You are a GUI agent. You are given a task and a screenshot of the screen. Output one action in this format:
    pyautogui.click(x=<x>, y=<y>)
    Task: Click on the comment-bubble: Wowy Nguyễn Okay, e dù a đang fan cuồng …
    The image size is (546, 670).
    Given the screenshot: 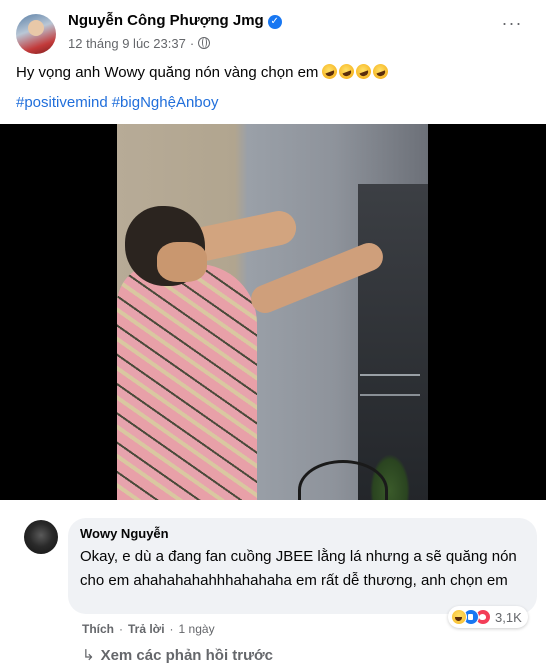 What is the action you would take?
    pyautogui.click(x=302, y=566)
    